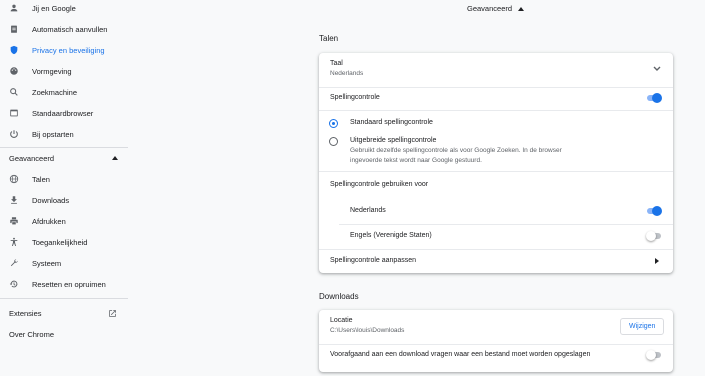 The height and width of the screenshot is (376, 705). I want to click on sidebar-item-autofill: Automatisch aanvullen, so click(67, 29).